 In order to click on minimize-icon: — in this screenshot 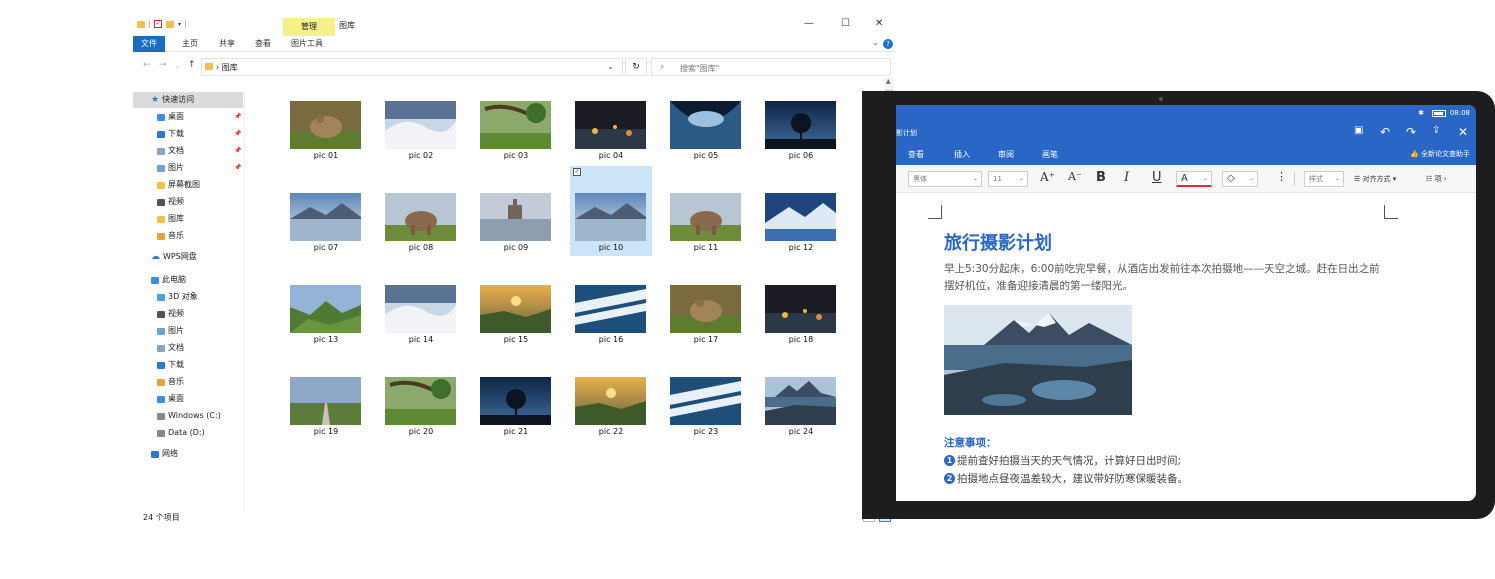, I will do `click(809, 23)`.